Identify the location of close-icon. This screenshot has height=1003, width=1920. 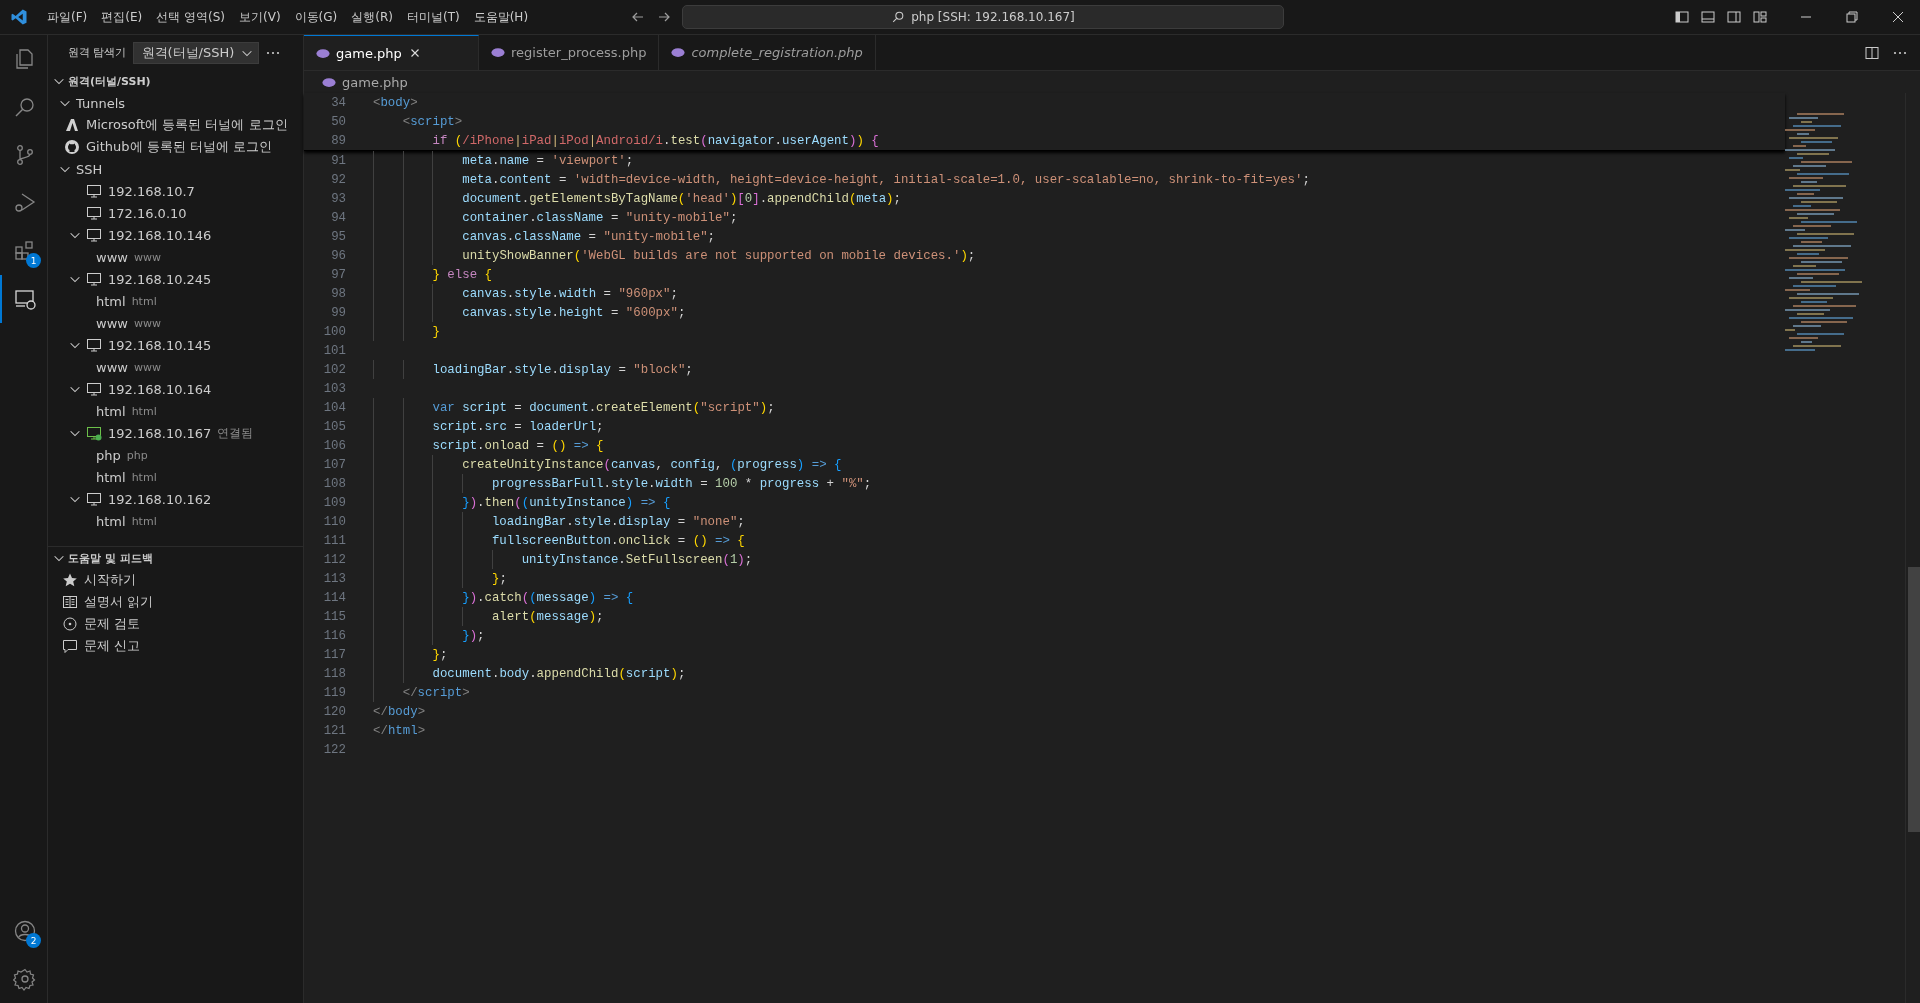
(1898, 17).